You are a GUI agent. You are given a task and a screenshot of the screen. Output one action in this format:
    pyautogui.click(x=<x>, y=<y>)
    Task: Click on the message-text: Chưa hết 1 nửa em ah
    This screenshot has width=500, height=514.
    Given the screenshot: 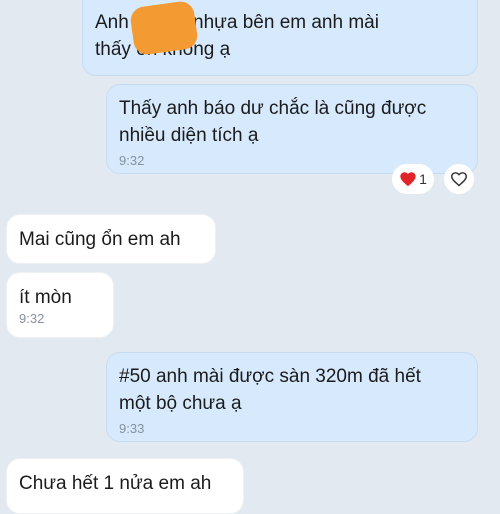 What is the action you would take?
    pyautogui.click(x=115, y=483)
    